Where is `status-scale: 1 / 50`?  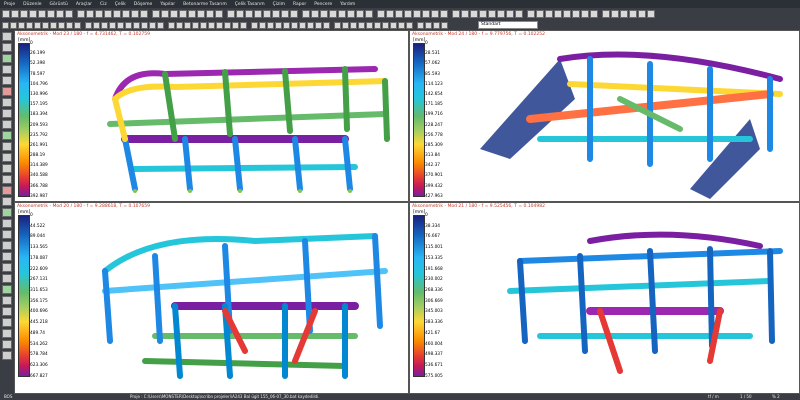
status-scale: 1 / 50 is located at coordinates (746, 397).